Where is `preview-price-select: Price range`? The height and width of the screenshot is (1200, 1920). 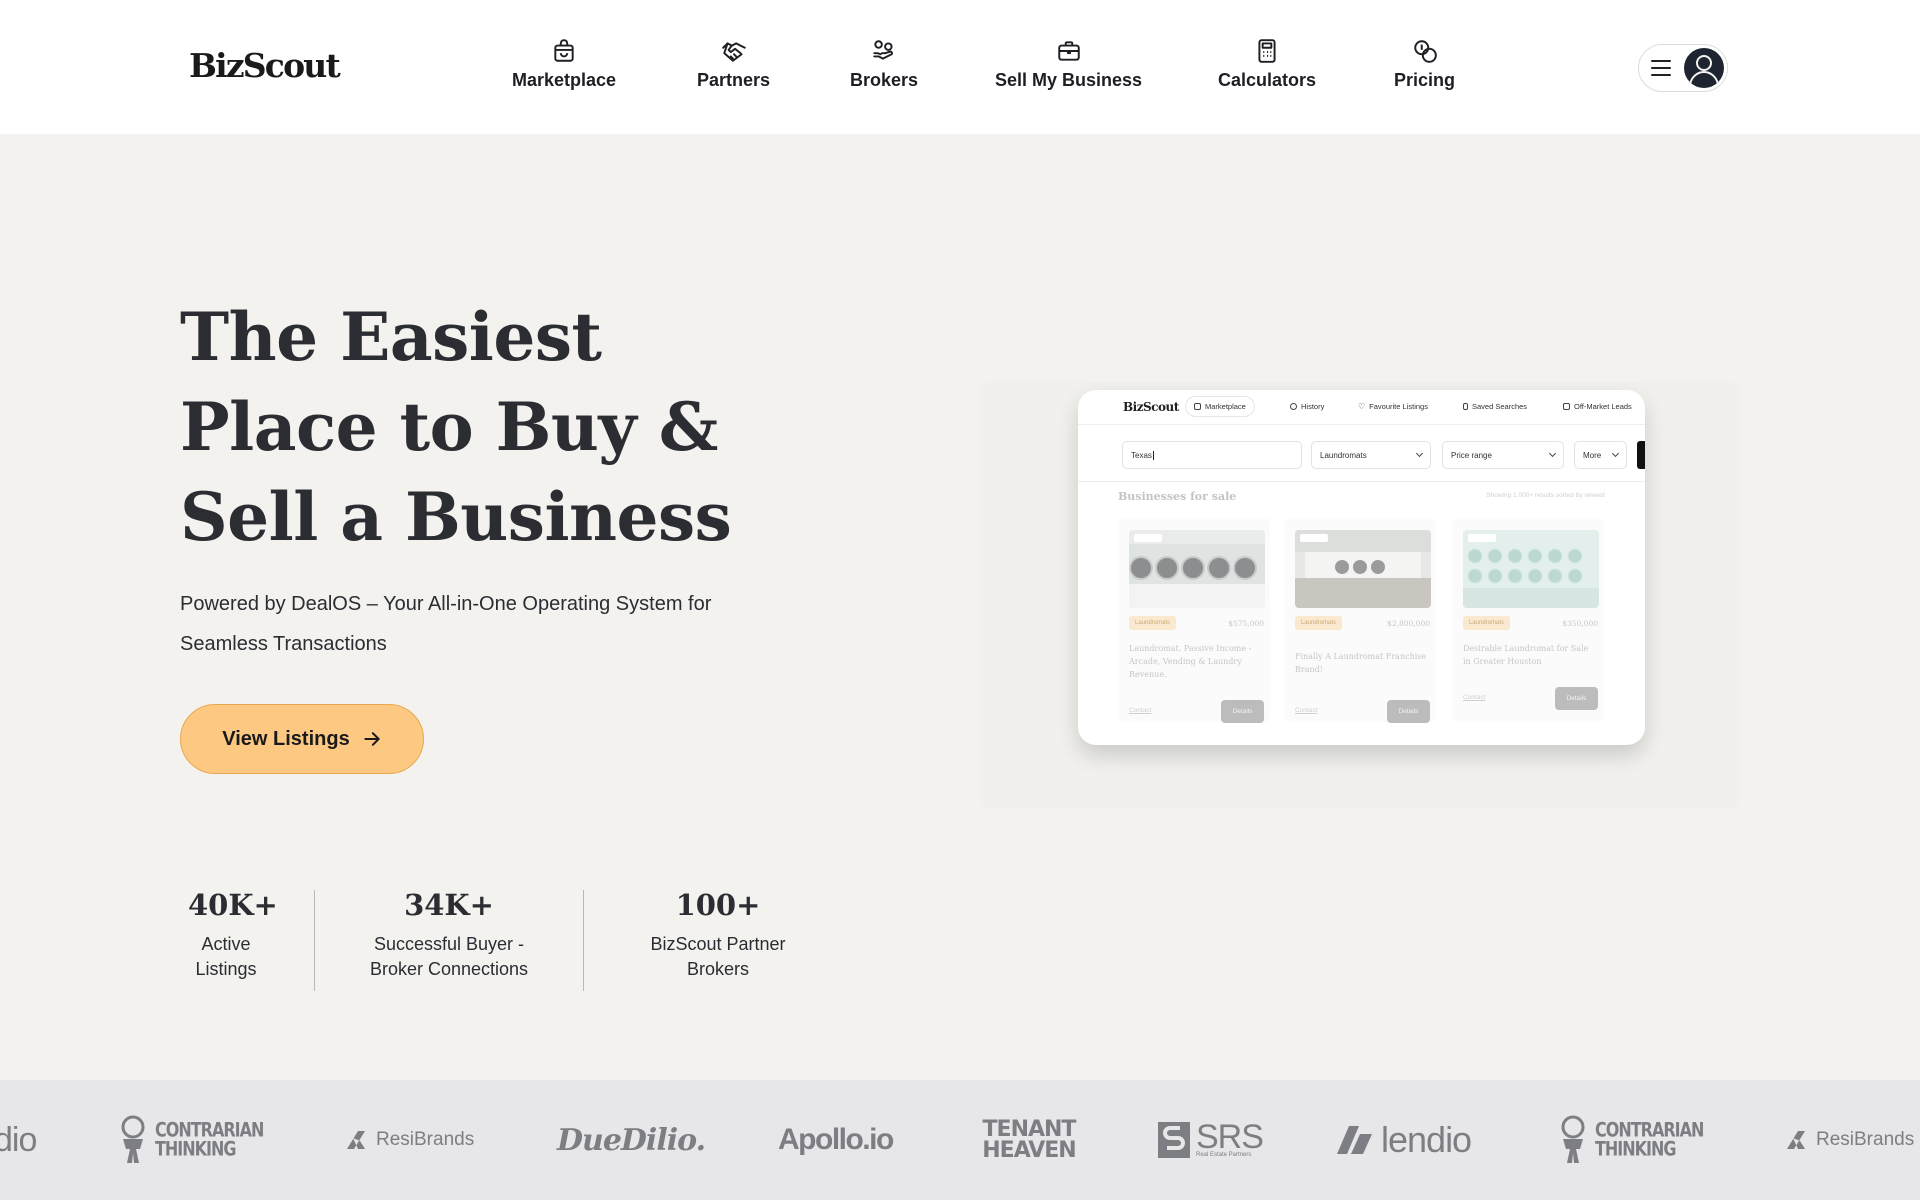
preview-price-select: Price range is located at coordinates (1503, 455).